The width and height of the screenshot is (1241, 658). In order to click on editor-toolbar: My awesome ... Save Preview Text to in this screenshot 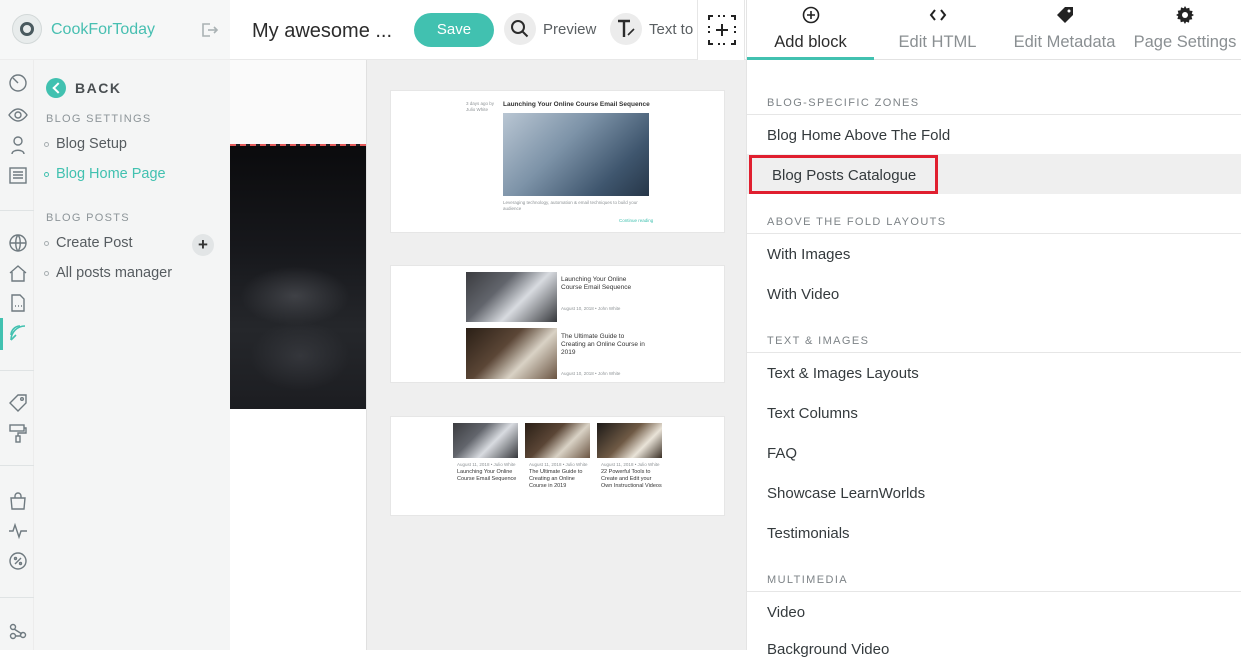, I will do `click(488, 30)`.